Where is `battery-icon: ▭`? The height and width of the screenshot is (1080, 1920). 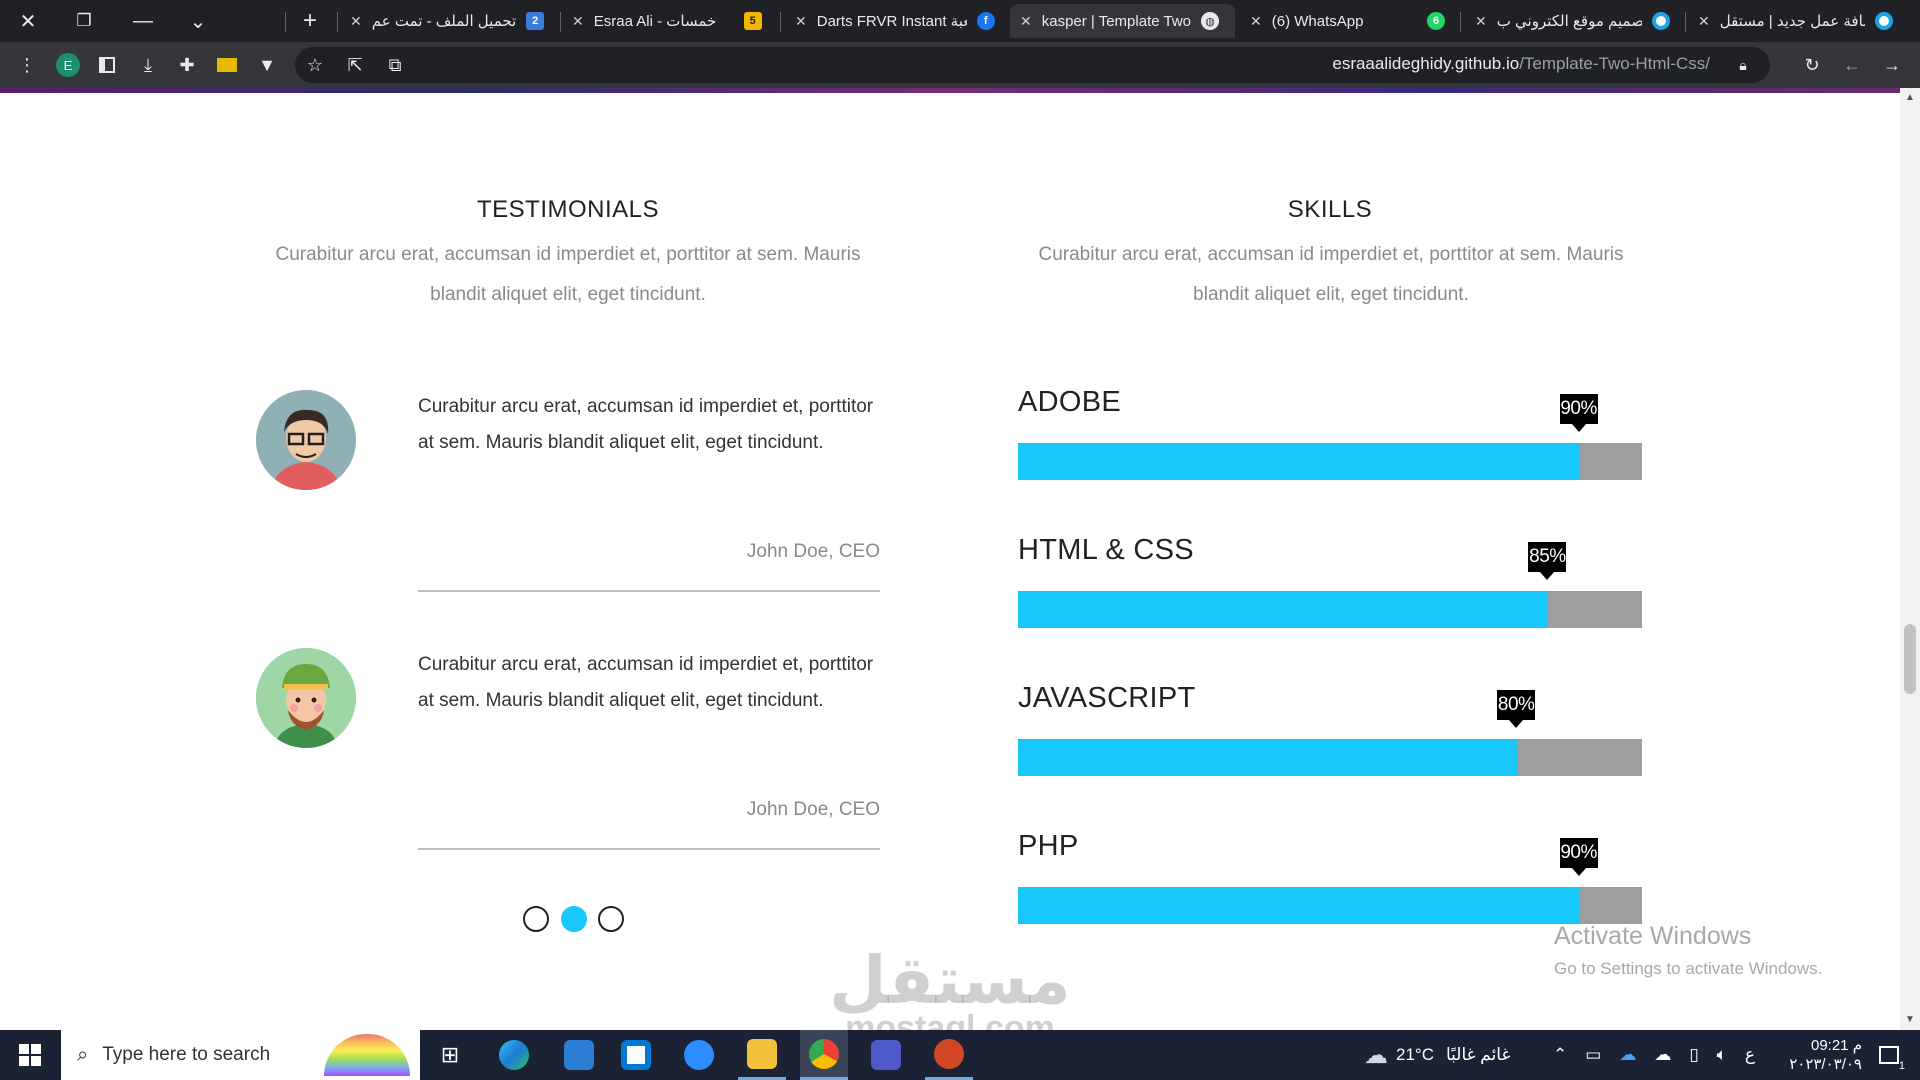 battery-icon: ▭ is located at coordinates (1593, 1055).